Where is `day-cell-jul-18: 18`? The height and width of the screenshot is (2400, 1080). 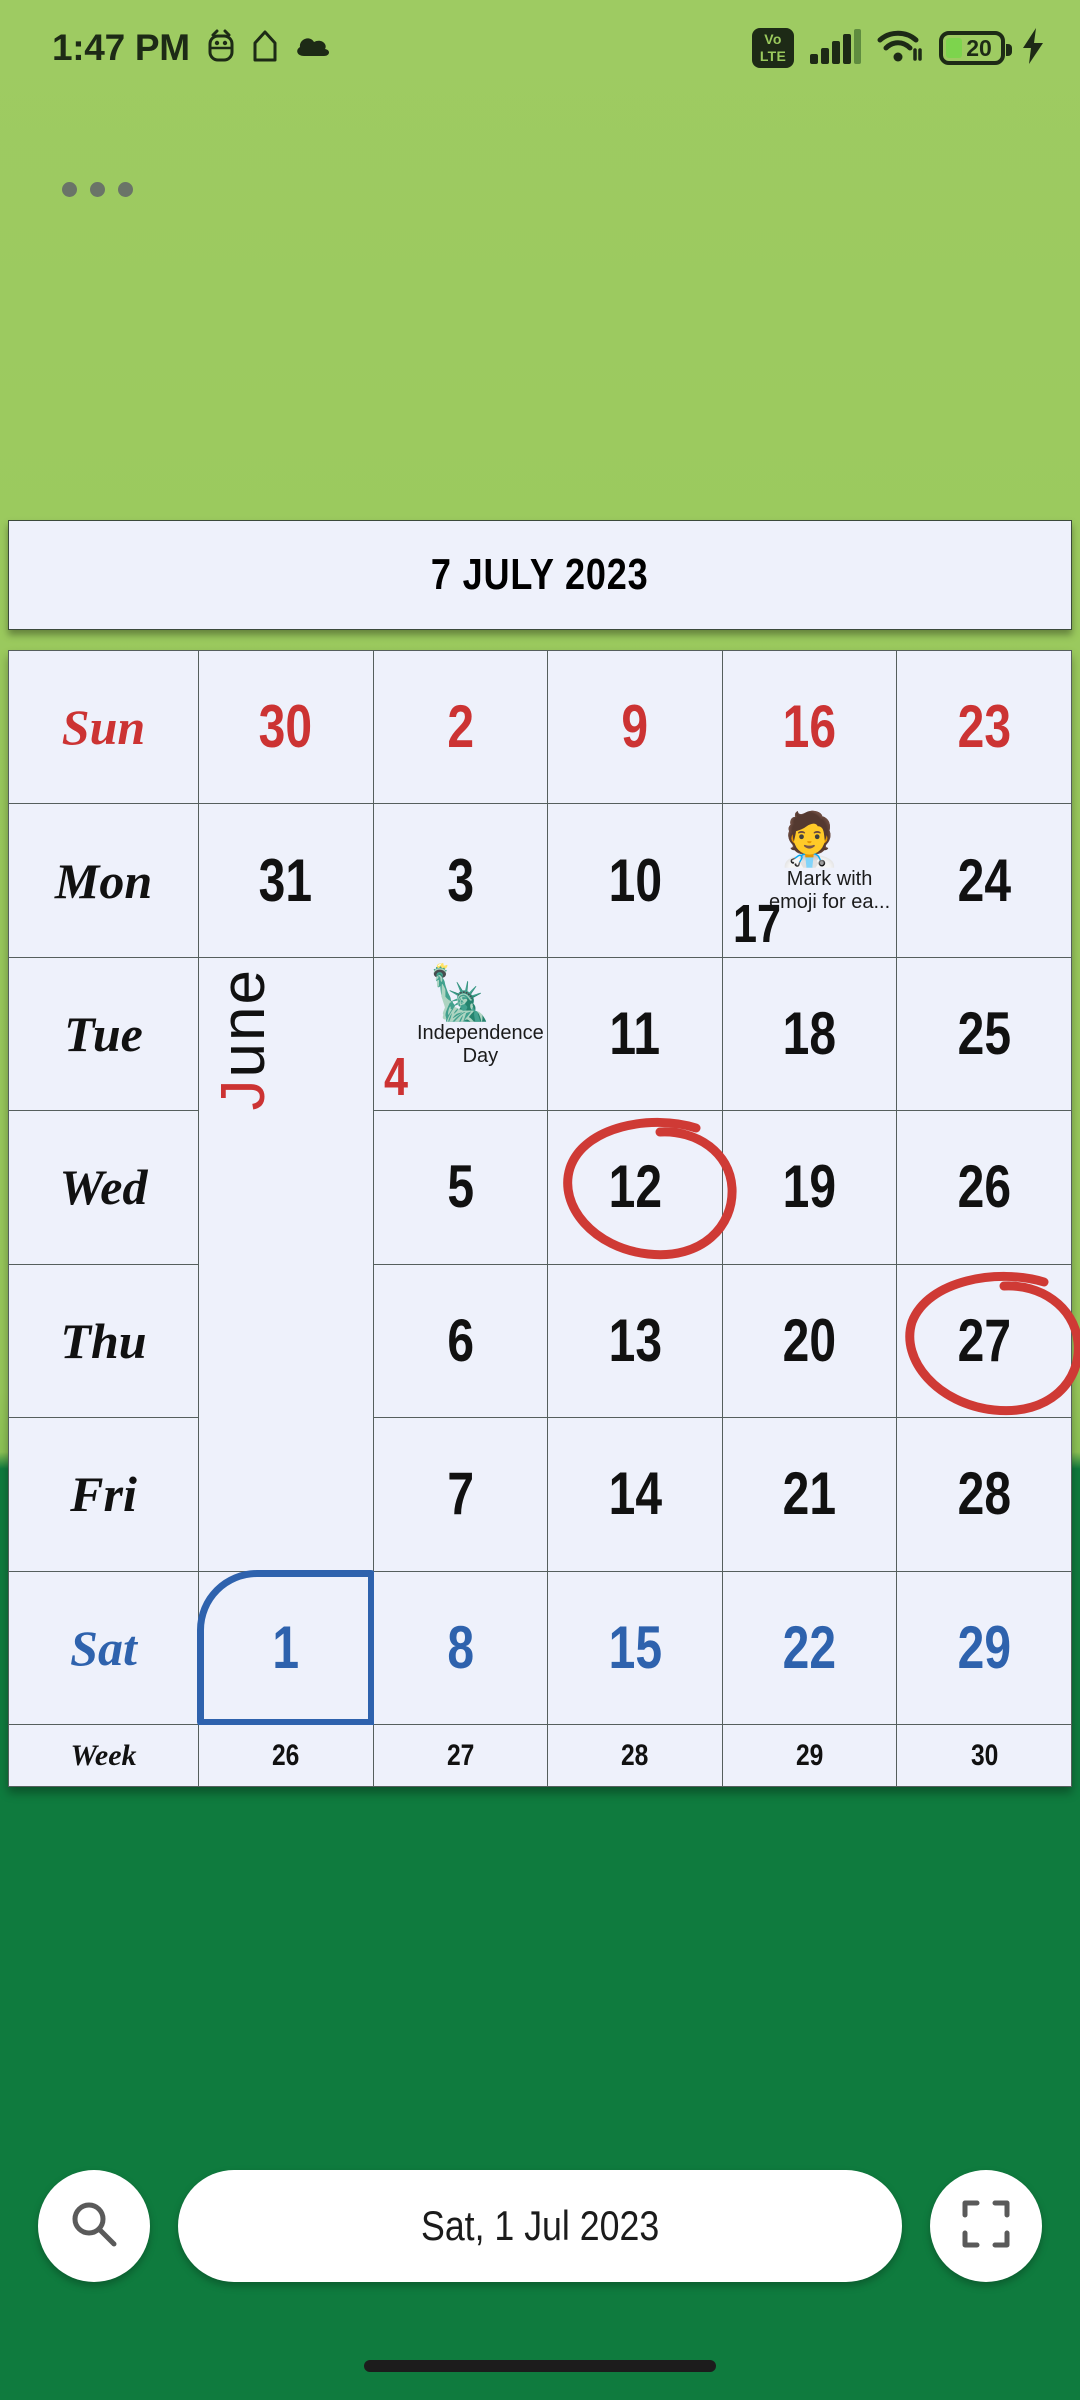 day-cell-jul-18: 18 is located at coordinates (809, 1034).